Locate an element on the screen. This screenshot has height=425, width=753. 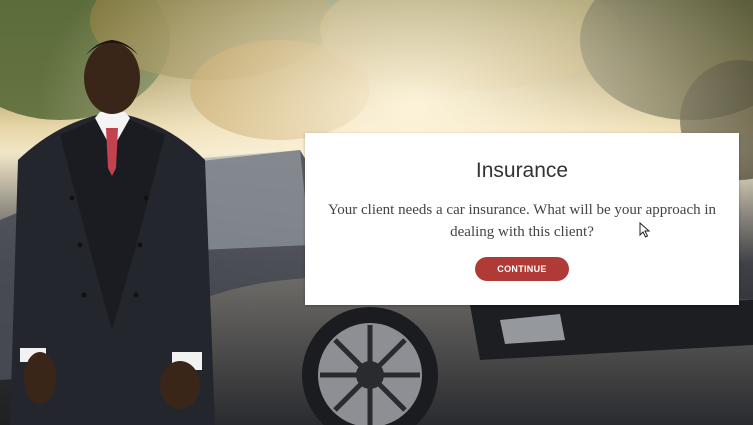
mouse-pointer-icon is located at coordinates (645, 230).